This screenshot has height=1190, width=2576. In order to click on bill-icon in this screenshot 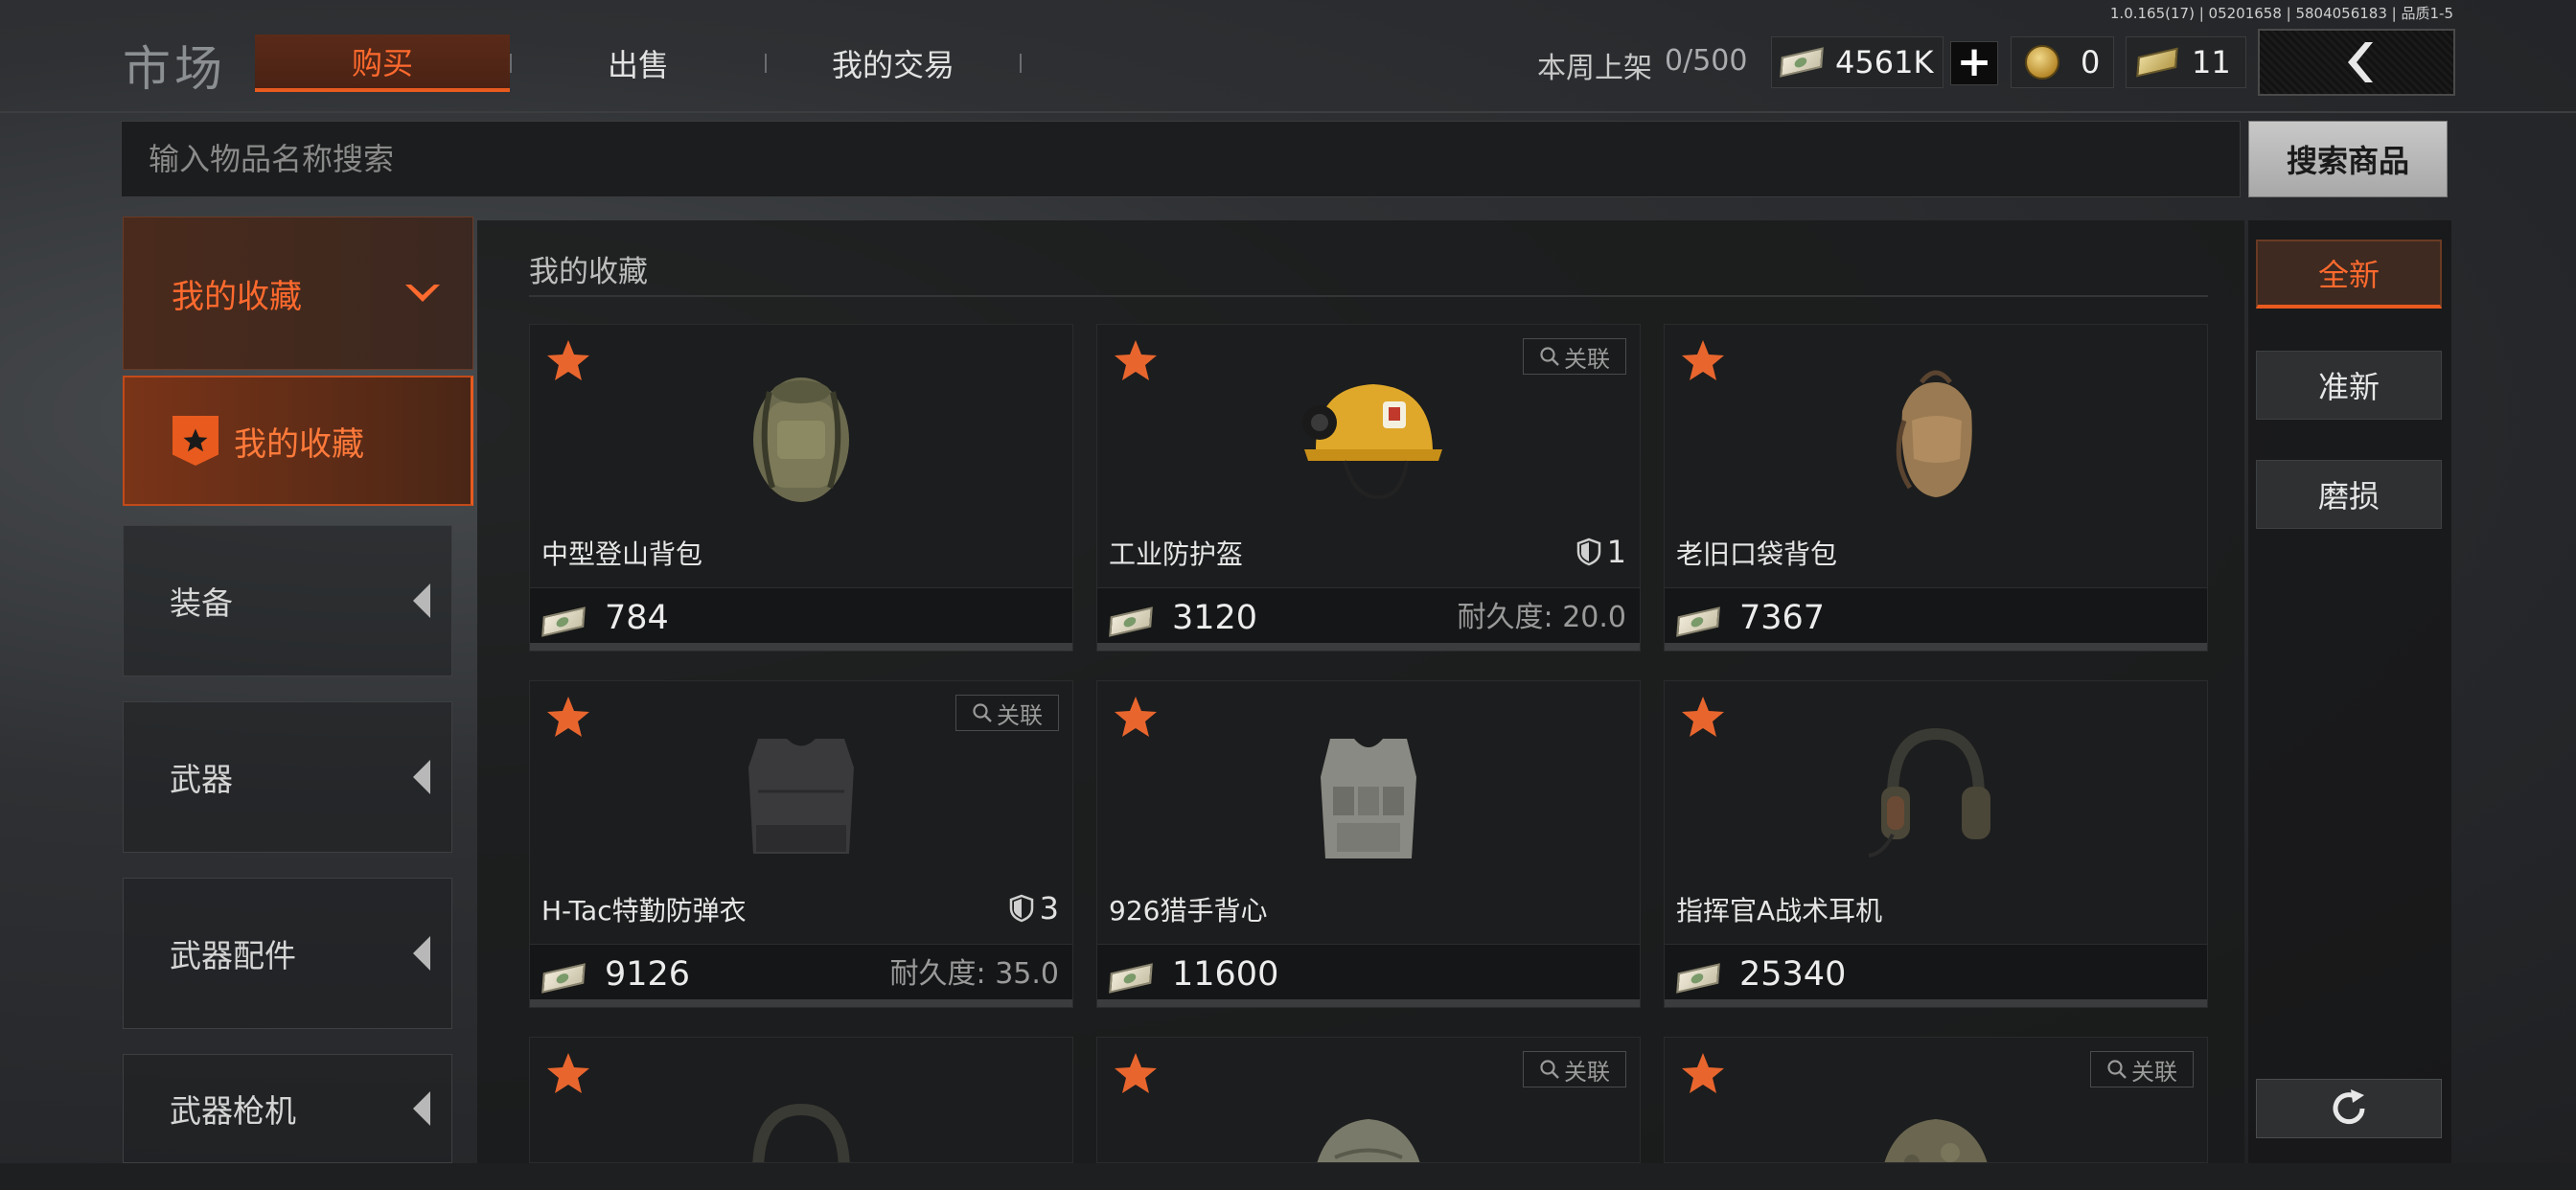, I will do `click(2157, 62)`.